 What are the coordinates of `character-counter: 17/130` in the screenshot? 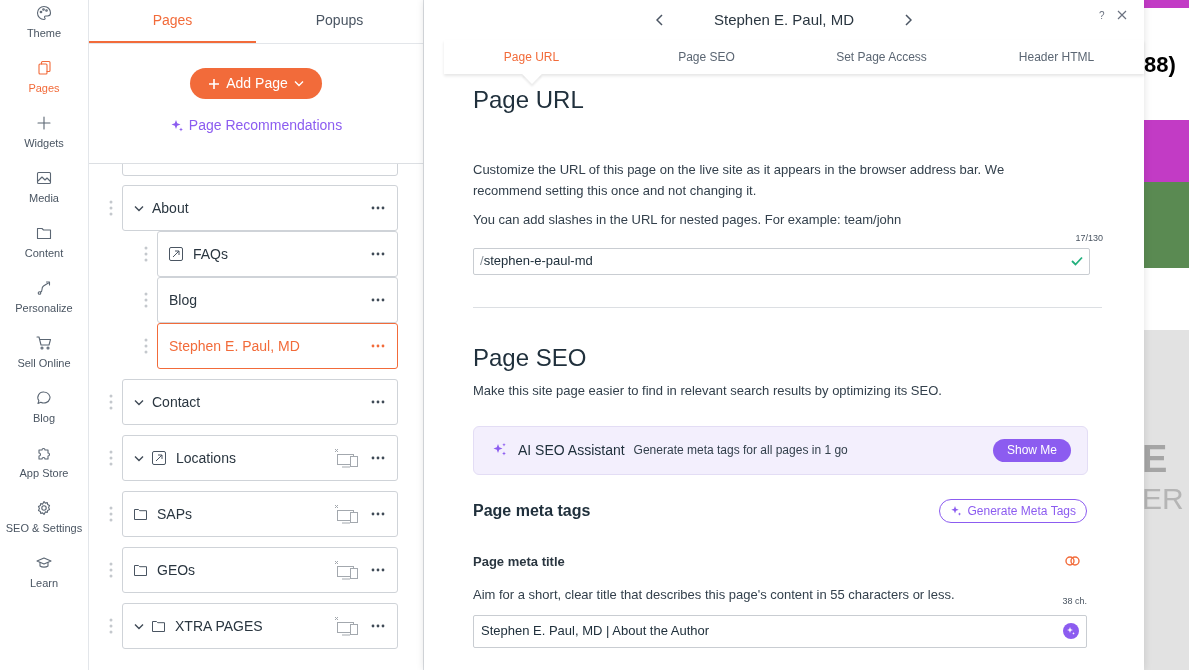 It's located at (1089, 238).